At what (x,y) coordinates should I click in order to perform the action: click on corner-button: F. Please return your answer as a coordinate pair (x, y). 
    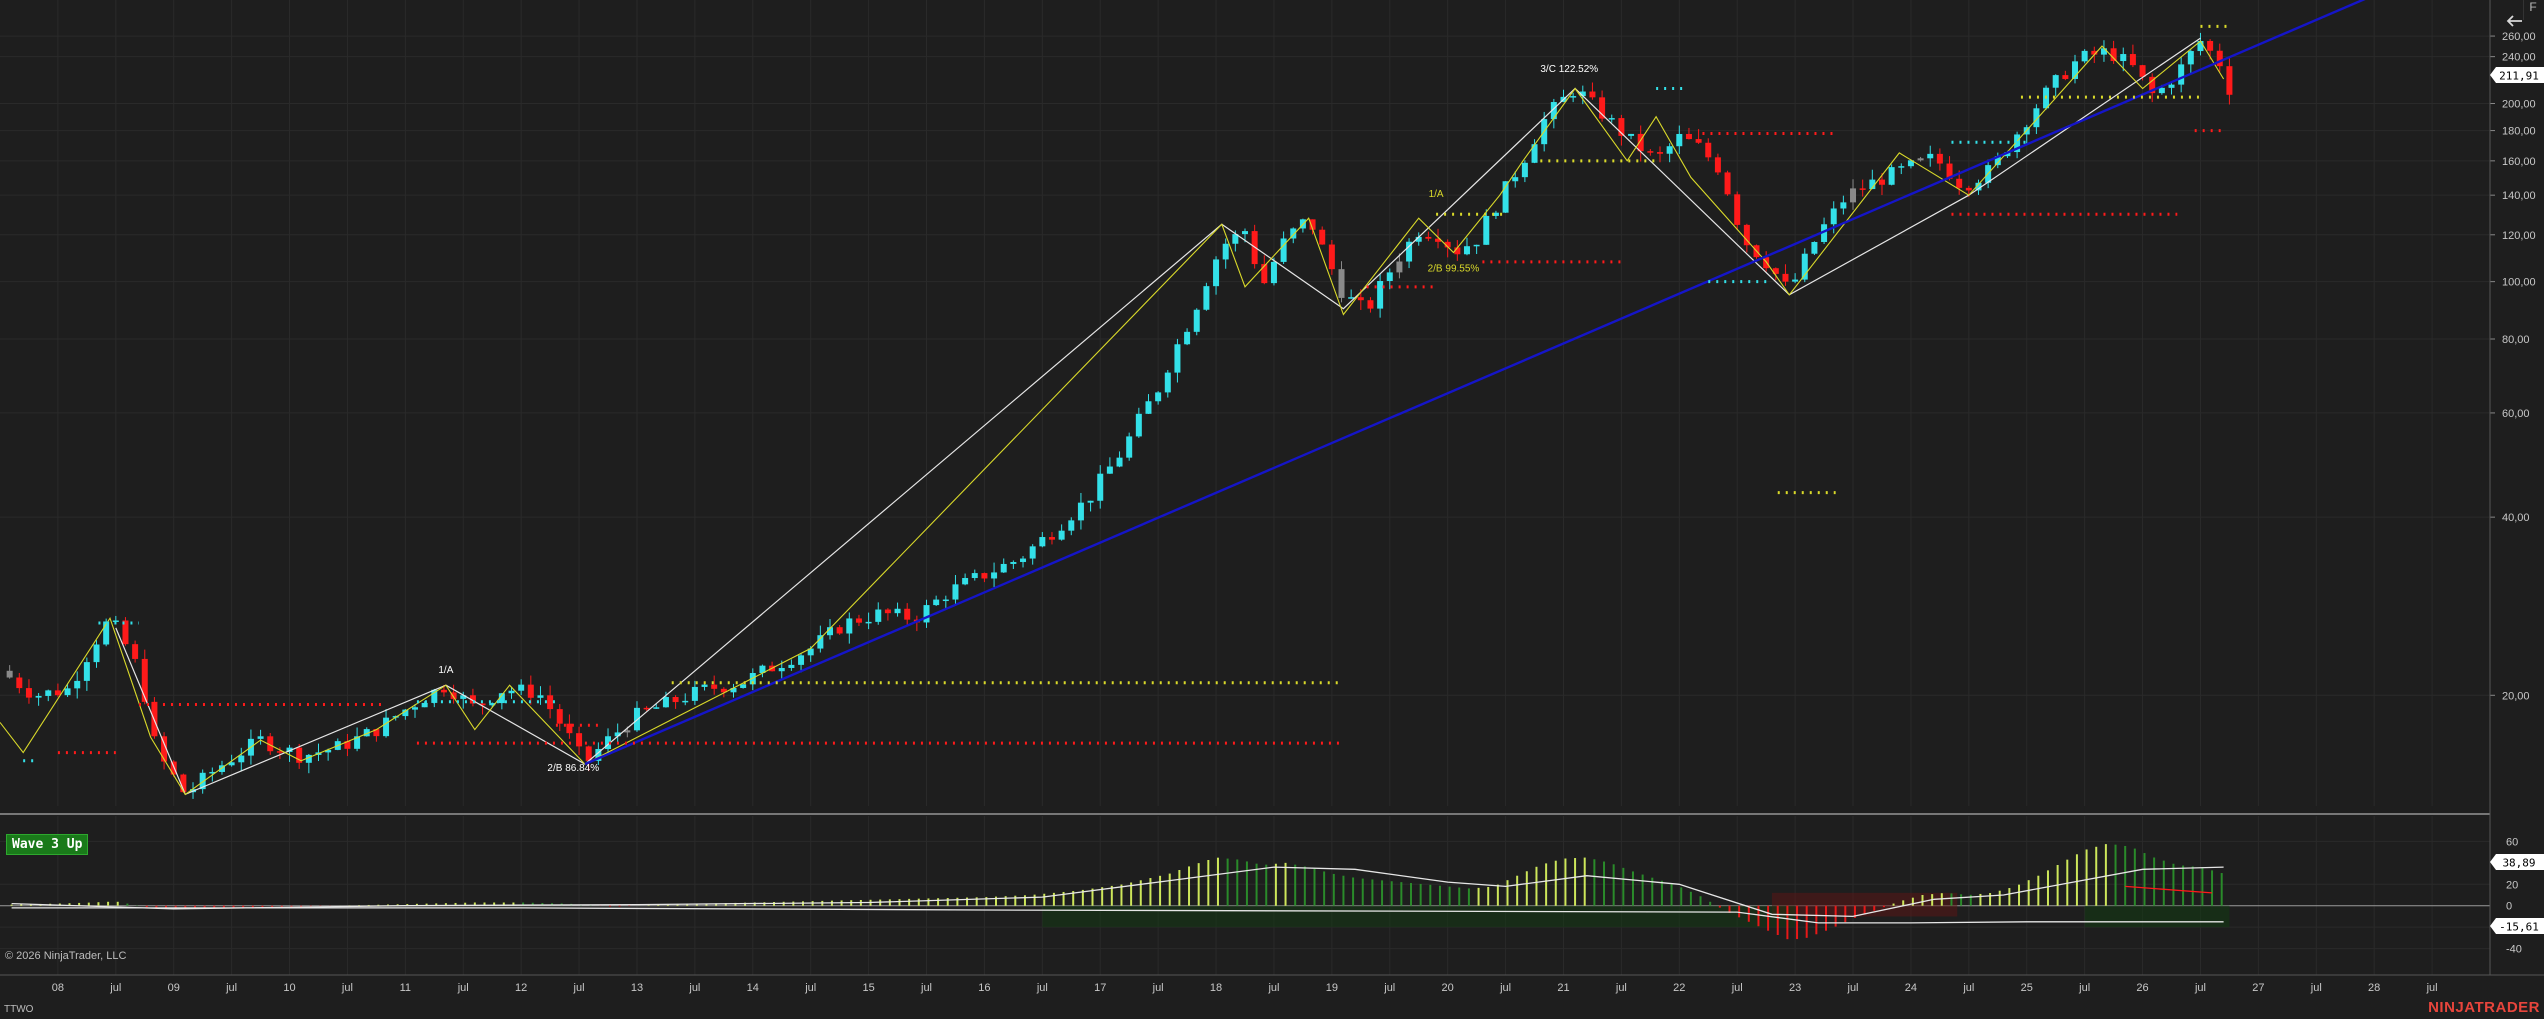
    Looking at the image, I should click on (2532, 10).